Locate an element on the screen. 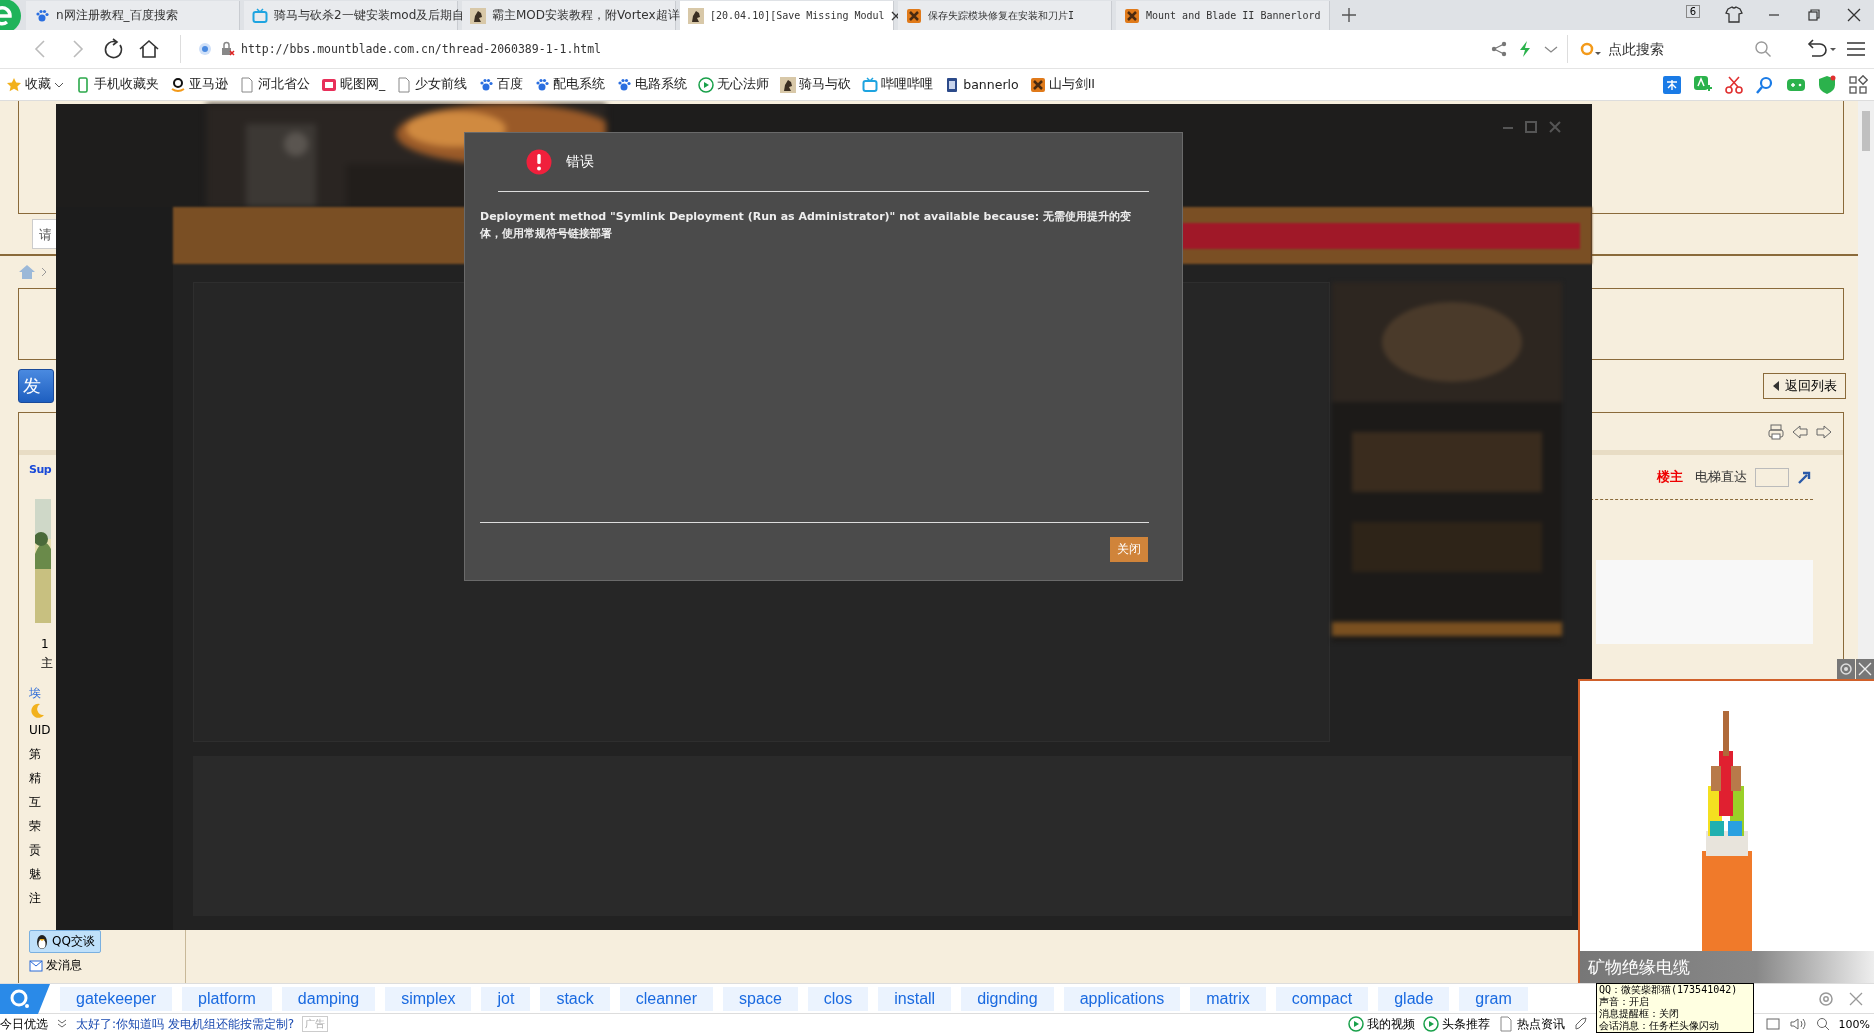  envelope-icon is located at coordinates (36, 965).